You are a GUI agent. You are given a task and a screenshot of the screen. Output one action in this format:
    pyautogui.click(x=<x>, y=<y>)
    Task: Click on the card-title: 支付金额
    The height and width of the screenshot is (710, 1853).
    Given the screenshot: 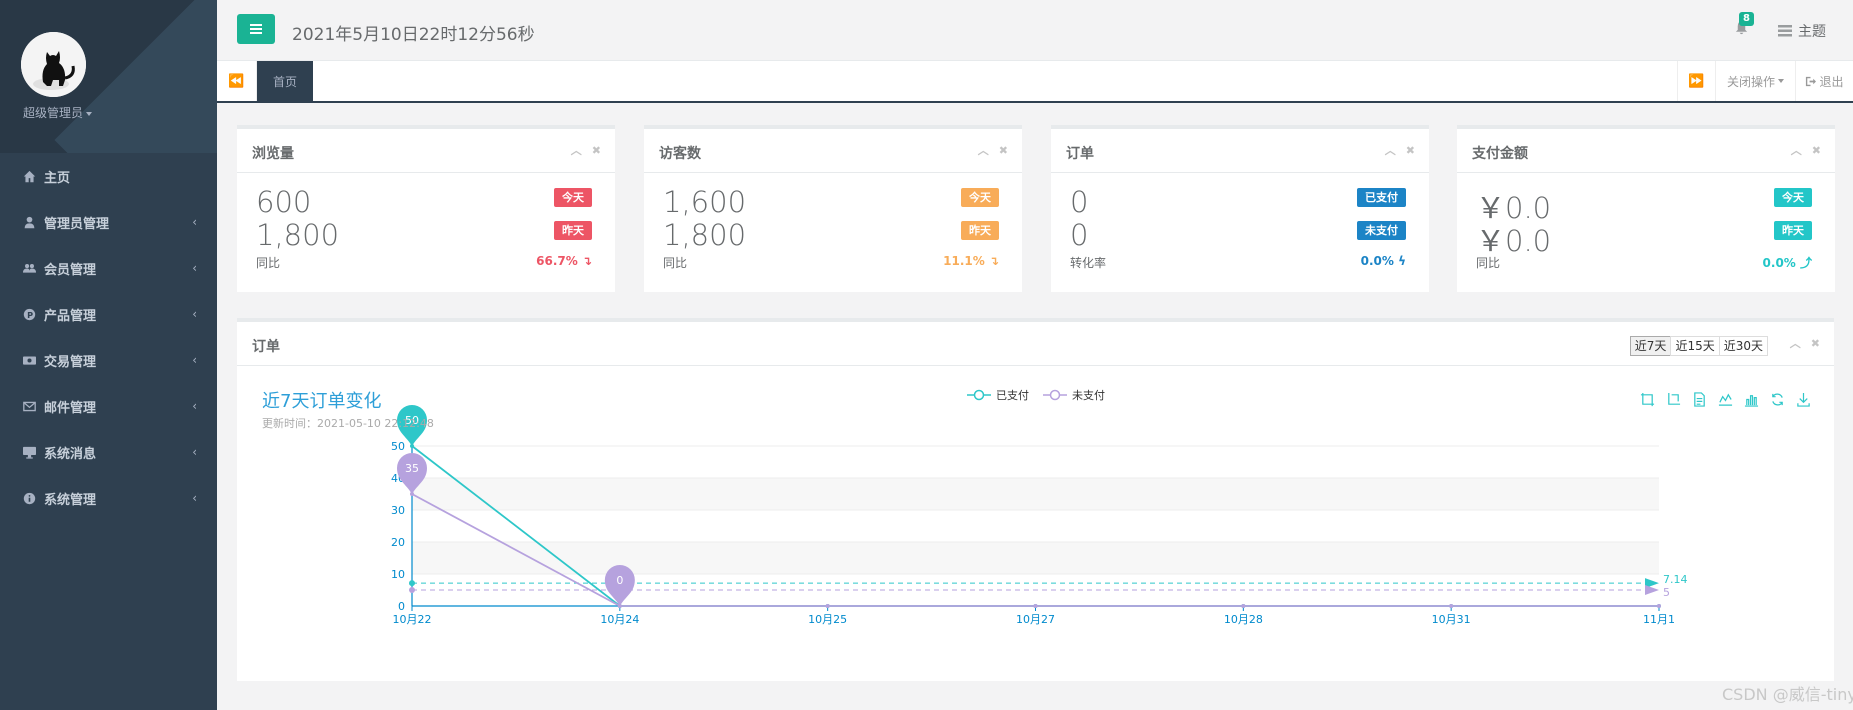 What is the action you would take?
    pyautogui.click(x=1500, y=154)
    